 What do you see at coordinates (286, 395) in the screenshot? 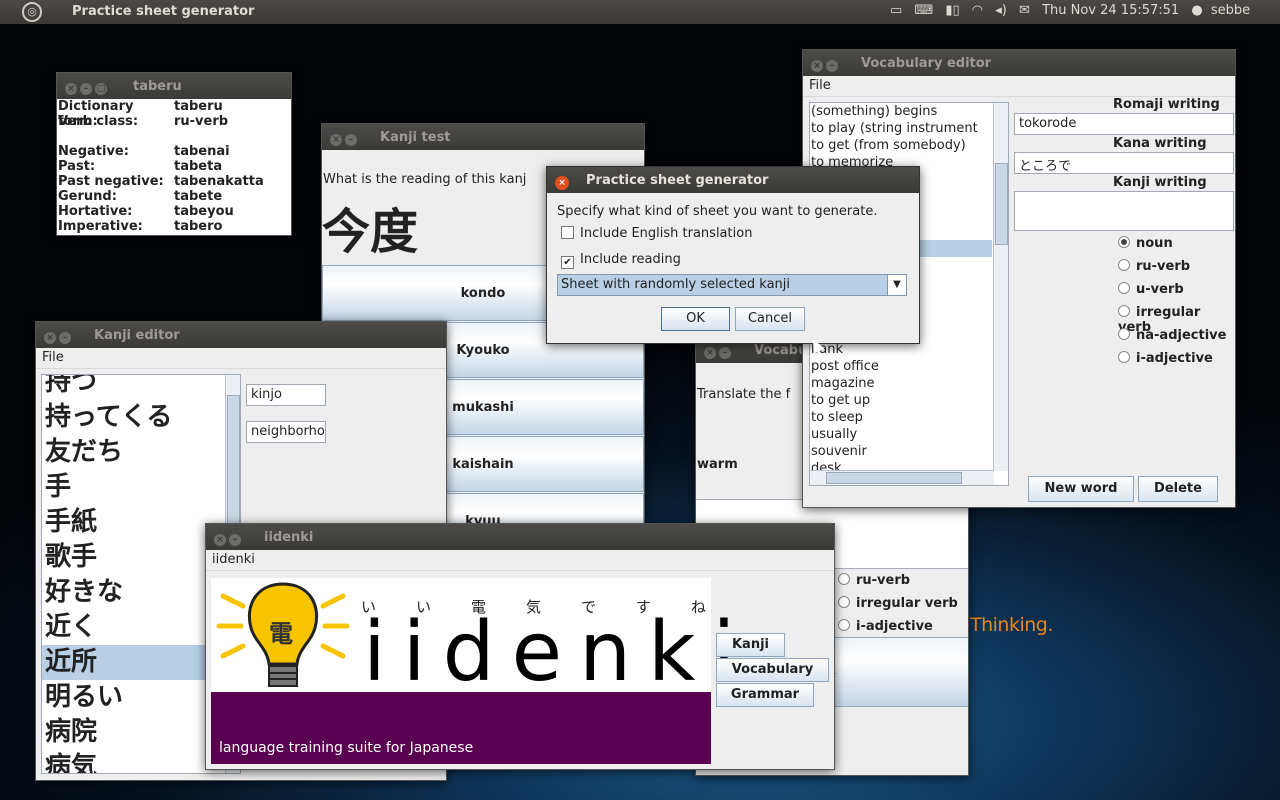
I see `reading-input: kinjo` at bounding box center [286, 395].